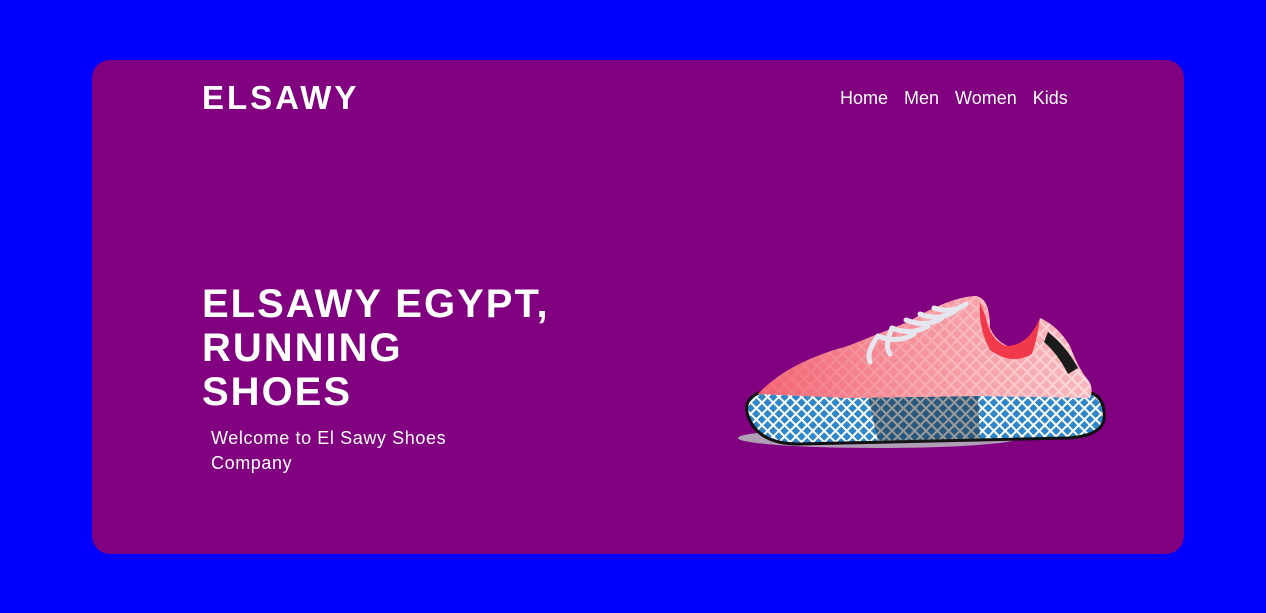  I want to click on nav-link-women: Women, so click(986, 98).